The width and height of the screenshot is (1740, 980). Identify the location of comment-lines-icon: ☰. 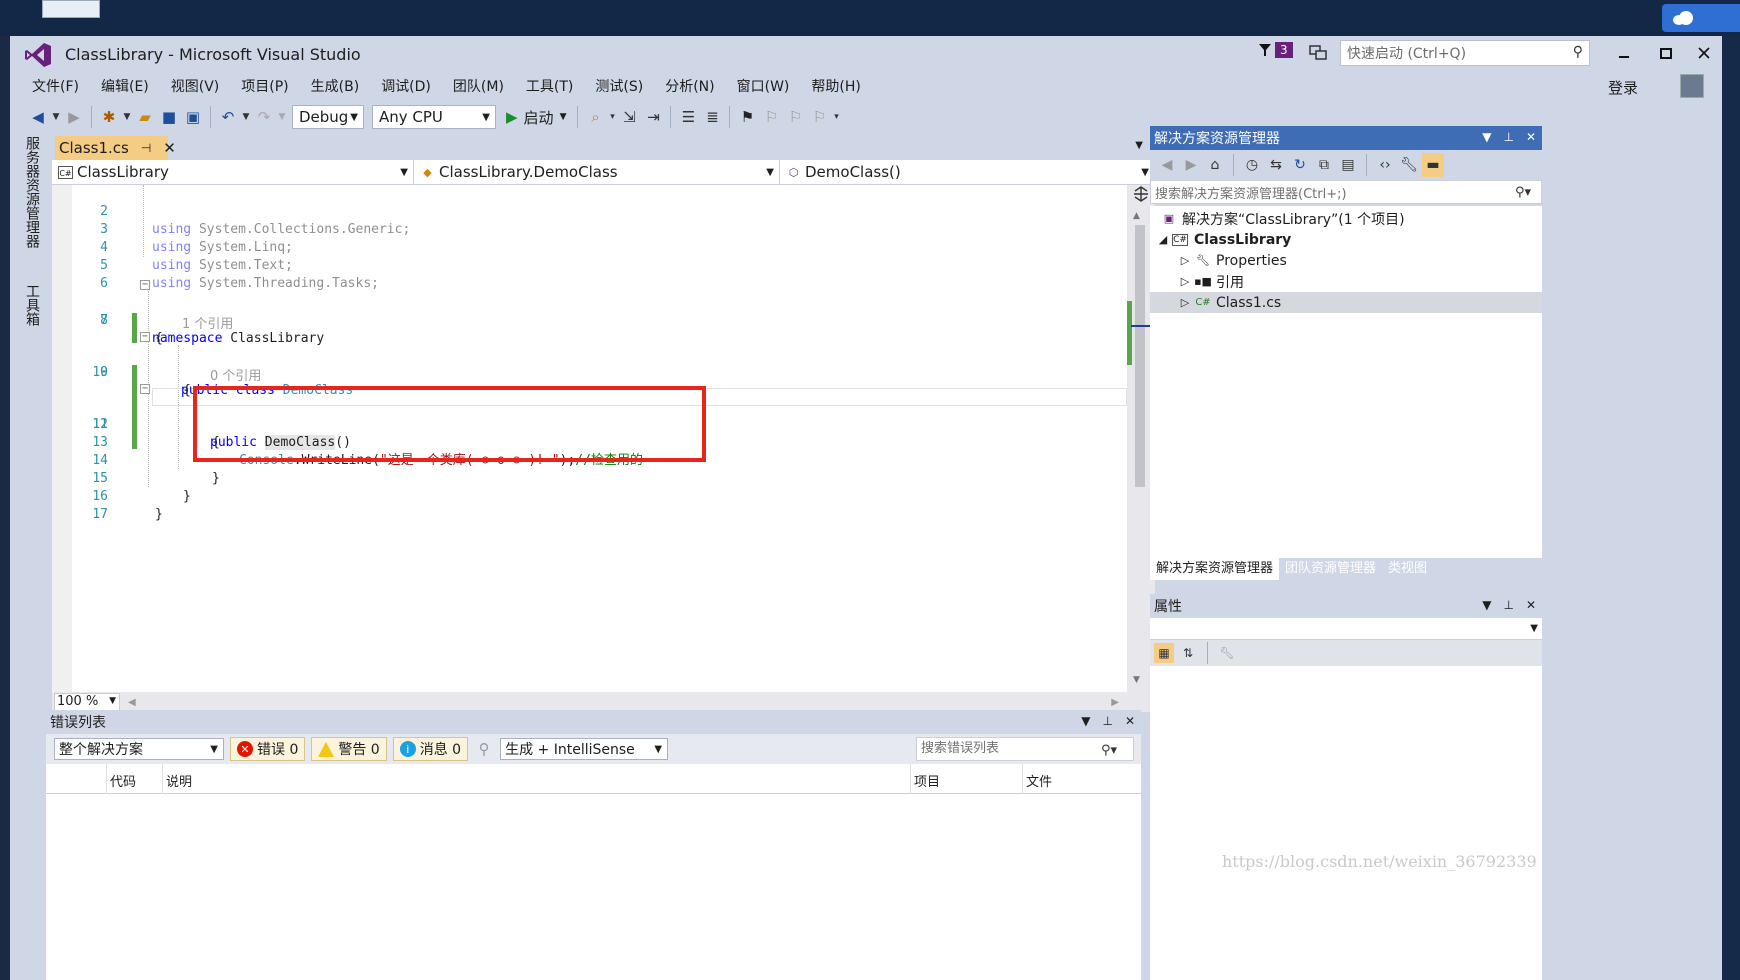
(688, 117).